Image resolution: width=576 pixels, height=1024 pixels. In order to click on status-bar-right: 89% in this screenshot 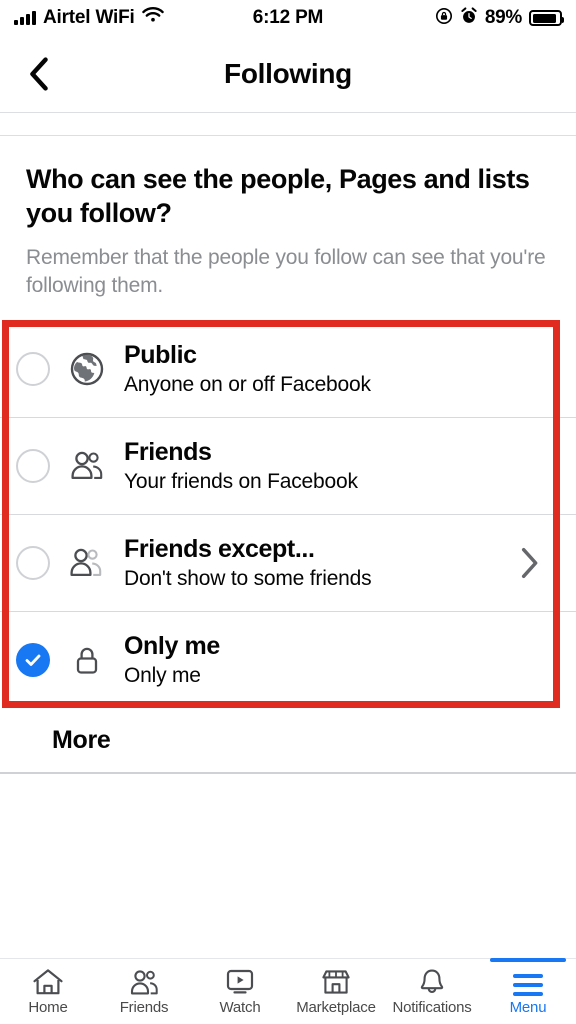, I will do `click(499, 18)`.